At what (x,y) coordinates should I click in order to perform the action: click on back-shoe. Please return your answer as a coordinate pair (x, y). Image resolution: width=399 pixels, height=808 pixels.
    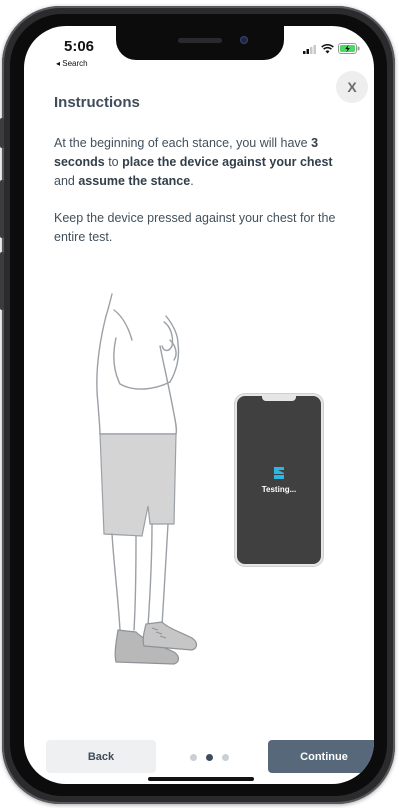
    Looking at the image, I should click on (147, 647).